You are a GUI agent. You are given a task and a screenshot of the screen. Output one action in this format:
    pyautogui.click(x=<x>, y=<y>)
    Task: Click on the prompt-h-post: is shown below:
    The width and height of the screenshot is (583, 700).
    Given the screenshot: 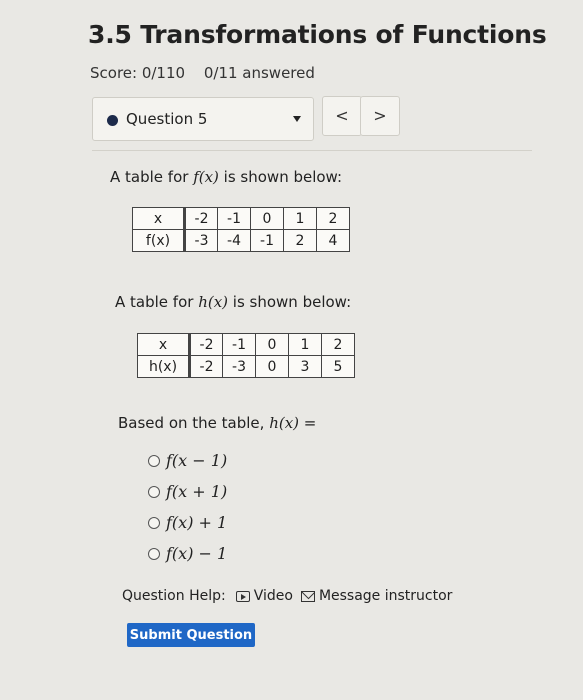 What is the action you would take?
    pyautogui.click(x=290, y=302)
    